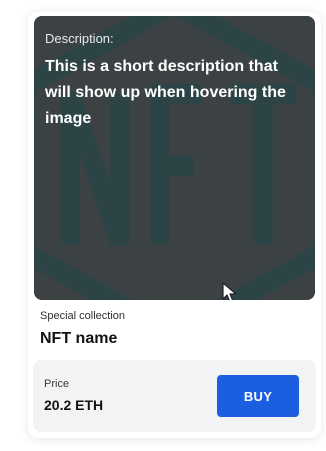  What do you see at coordinates (74, 405) in the screenshot?
I see `price-value: 20.2 ETH` at bounding box center [74, 405].